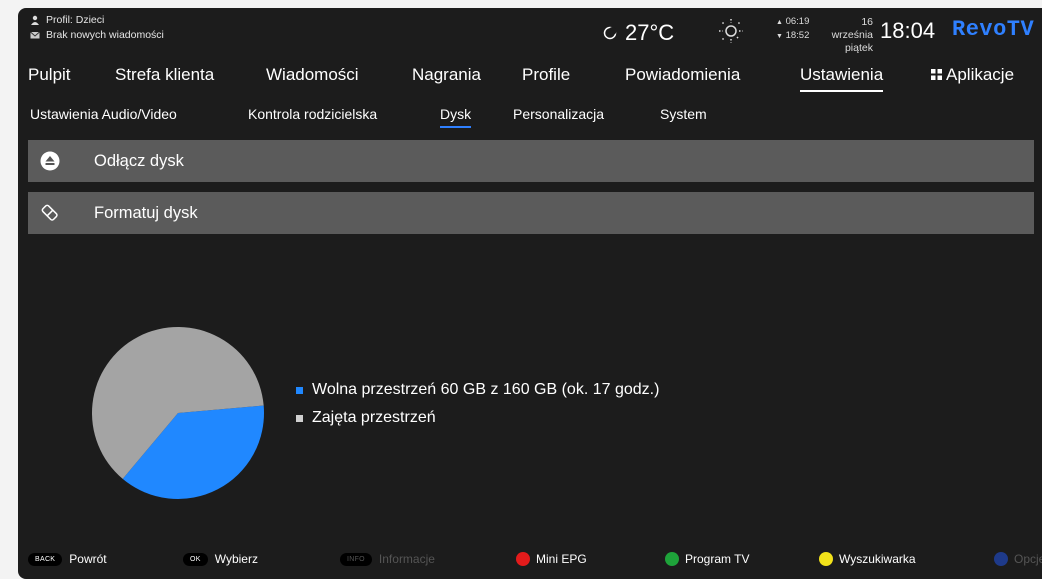  Describe the element at coordinates (546, 75) in the screenshot. I see `nav-profile: Profile` at that location.